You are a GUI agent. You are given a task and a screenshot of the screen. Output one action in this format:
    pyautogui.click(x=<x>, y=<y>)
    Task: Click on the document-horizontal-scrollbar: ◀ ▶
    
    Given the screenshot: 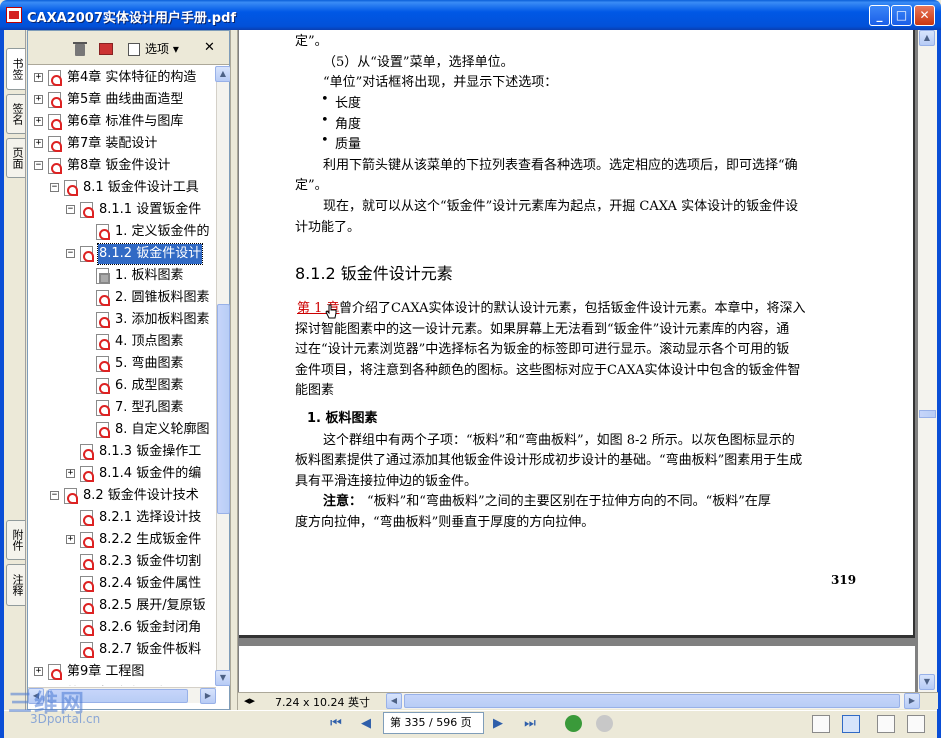 What is the action you would take?
    pyautogui.click(x=653, y=701)
    